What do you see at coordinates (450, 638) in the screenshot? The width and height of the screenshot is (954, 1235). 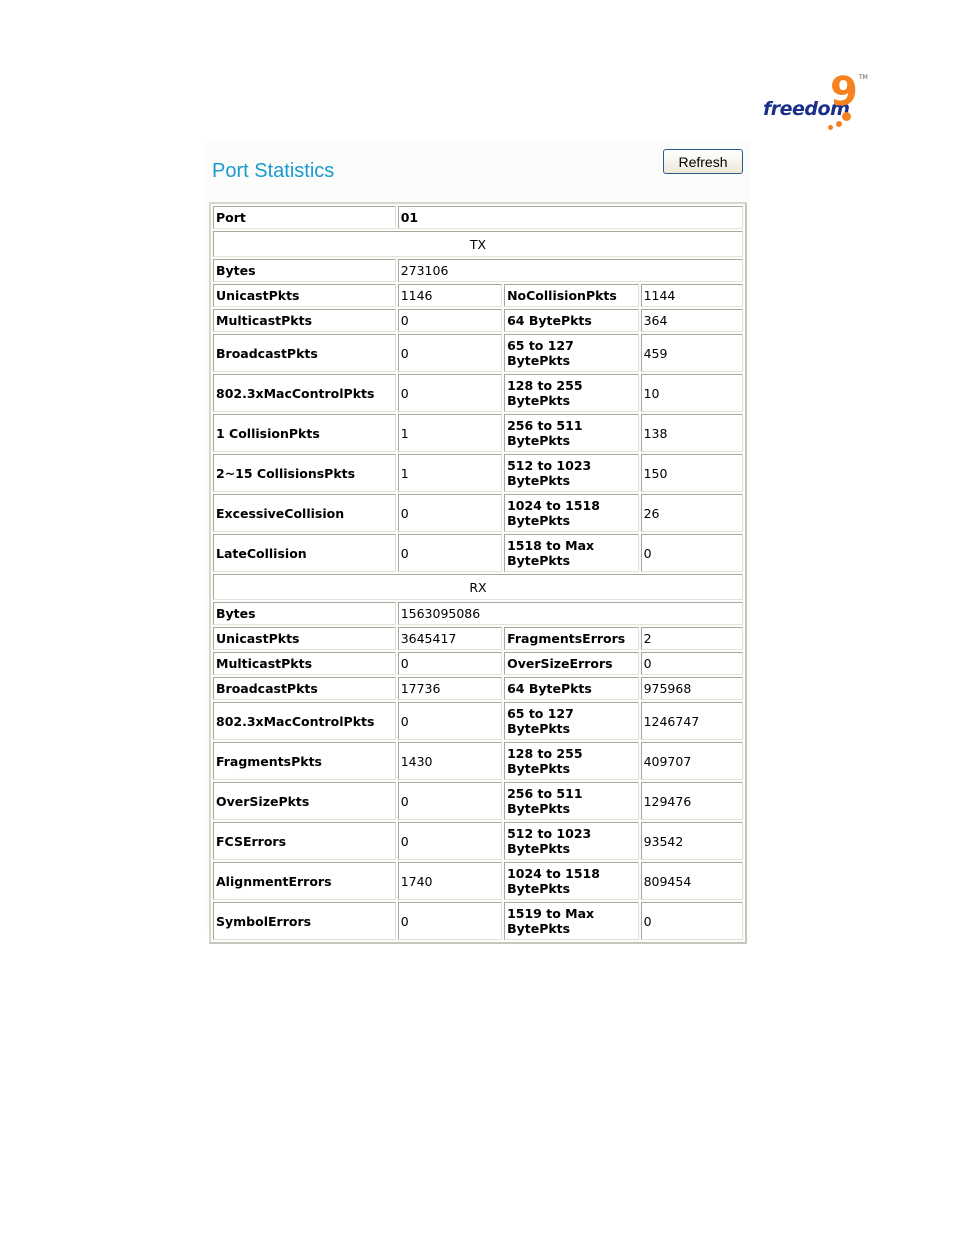 I see `rx-stat-value: 3645417` at bounding box center [450, 638].